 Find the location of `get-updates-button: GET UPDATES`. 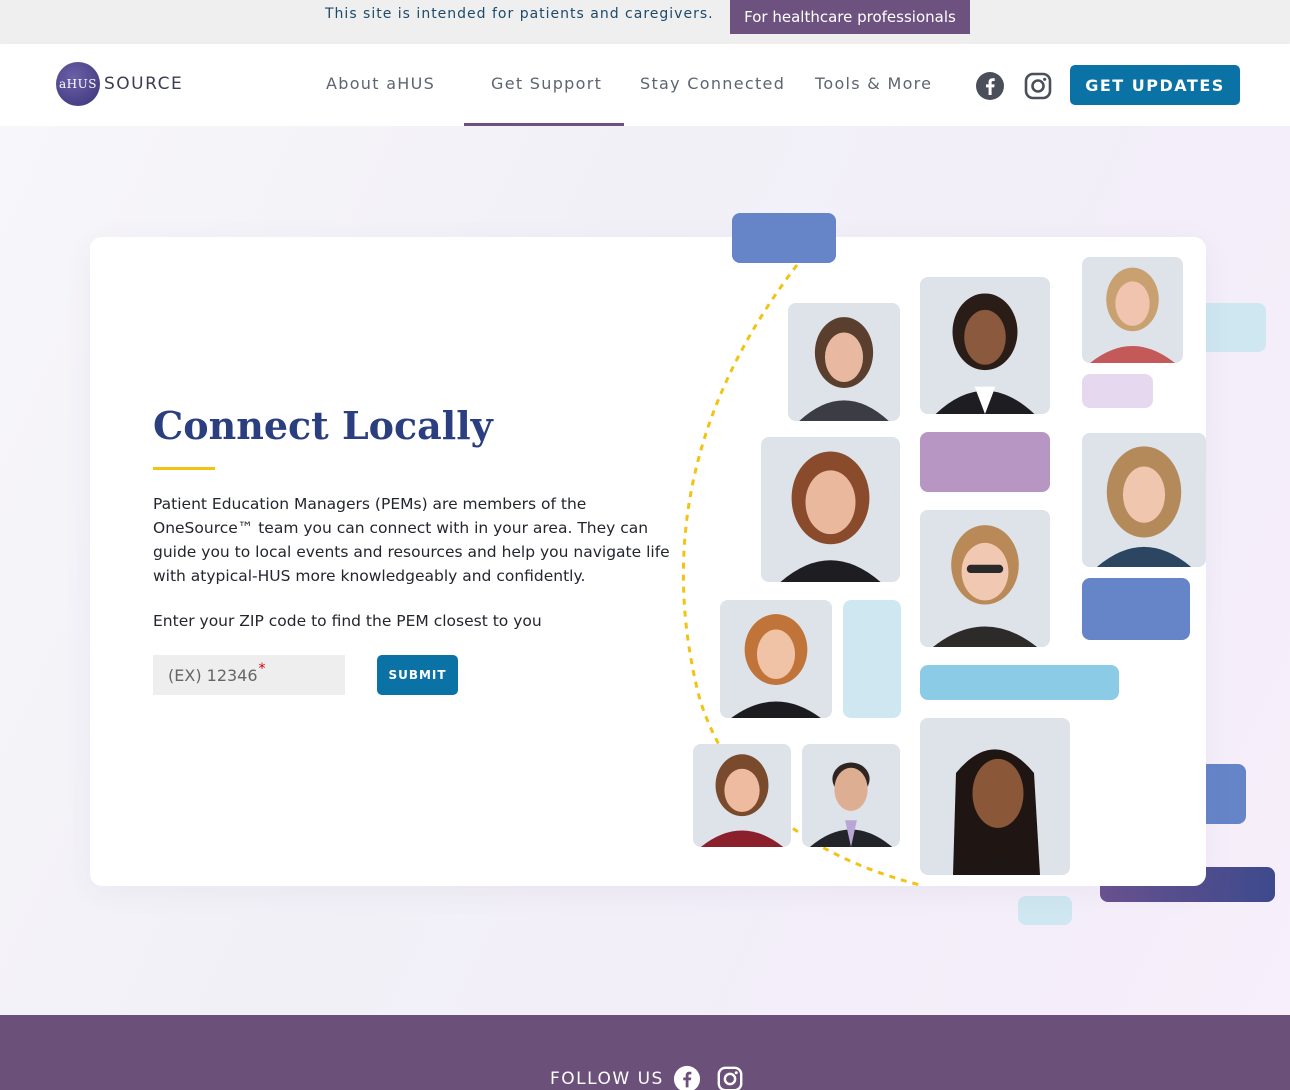

get-updates-button: GET UPDATES is located at coordinates (1155, 85).